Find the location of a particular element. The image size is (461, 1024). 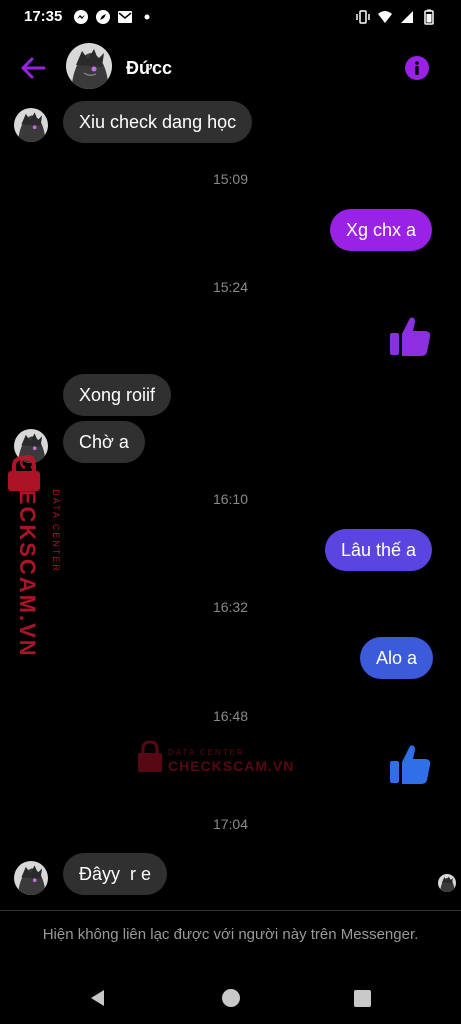

message-timestamp: 16:32 is located at coordinates (230, 607).